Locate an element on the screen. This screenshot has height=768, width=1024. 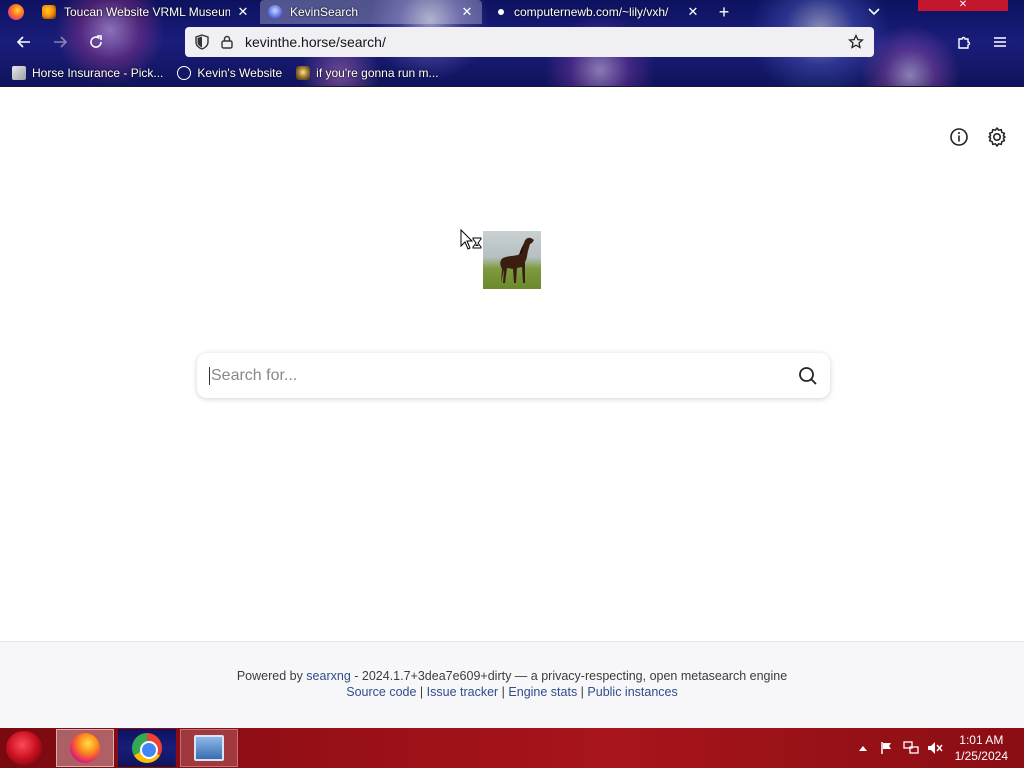
taskbar-firefox is located at coordinates (85, 748).